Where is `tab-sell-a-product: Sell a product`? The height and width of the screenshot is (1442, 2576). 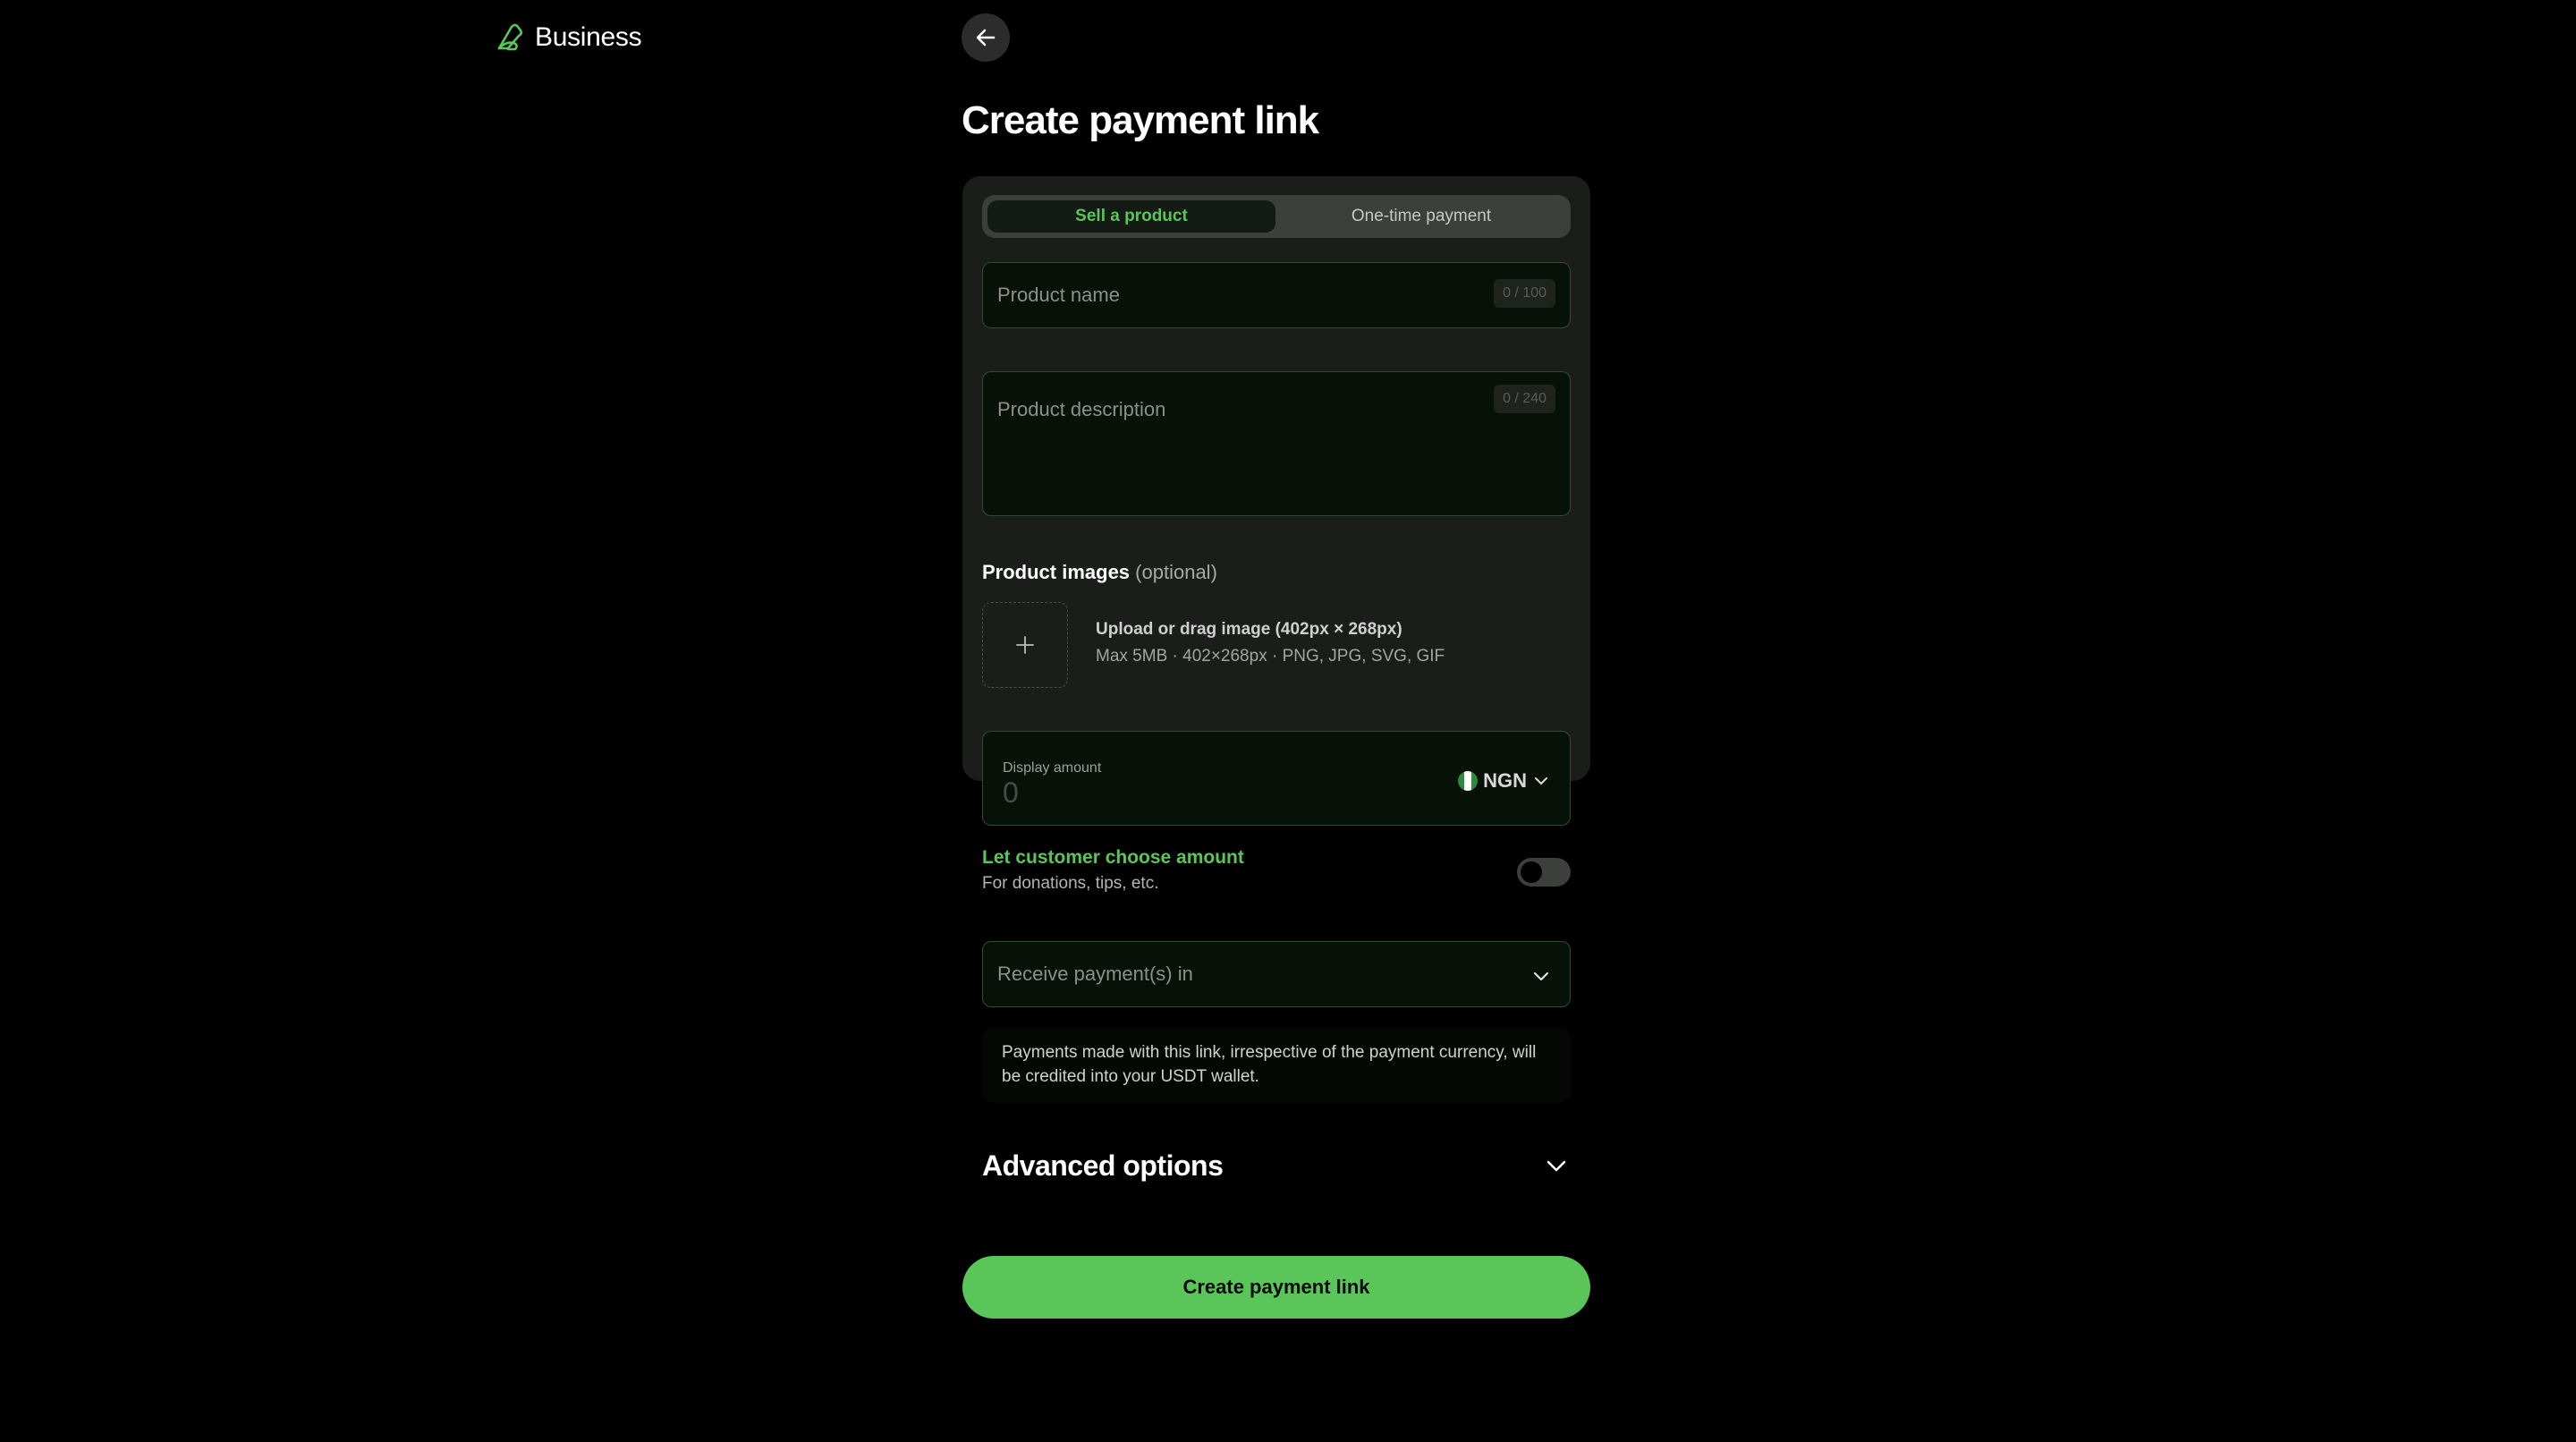
tab-sell-a-product: Sell a product is located at coordinates (1131, 216).